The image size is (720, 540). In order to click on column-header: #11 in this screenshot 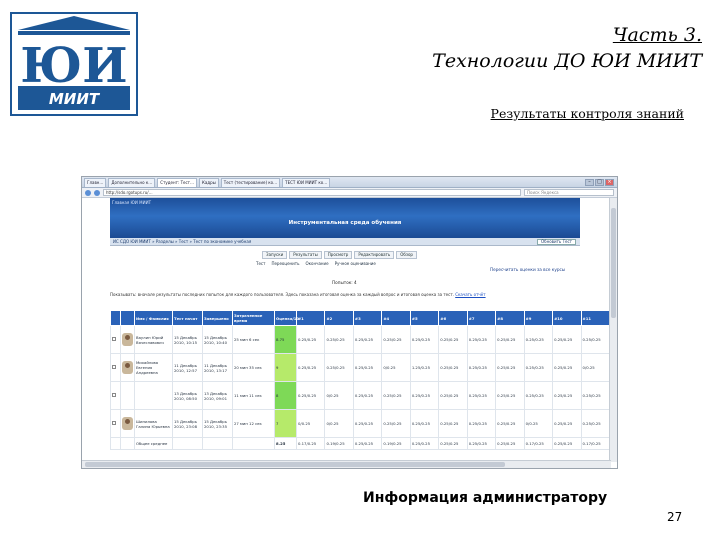, I will do `click(595, 318)`.